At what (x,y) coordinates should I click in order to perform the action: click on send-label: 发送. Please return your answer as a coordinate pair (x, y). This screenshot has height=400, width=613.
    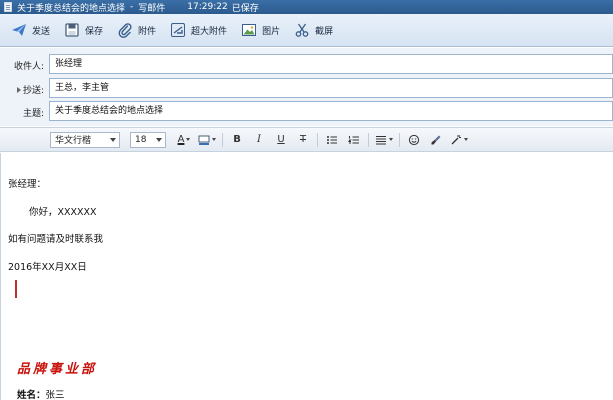
    Looking at the image, I should click on (41, 31).